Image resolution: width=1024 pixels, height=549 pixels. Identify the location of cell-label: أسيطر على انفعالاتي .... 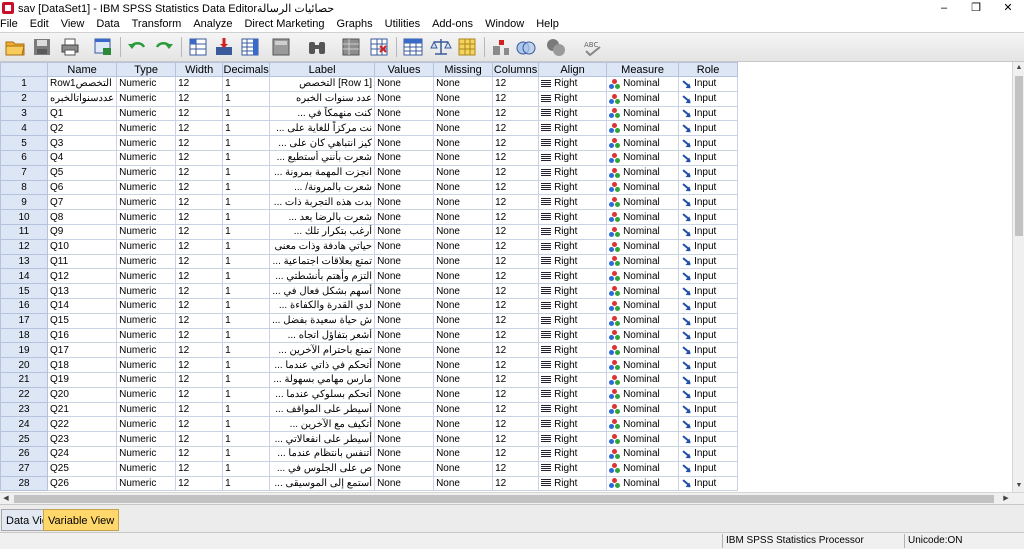
(322, 439).